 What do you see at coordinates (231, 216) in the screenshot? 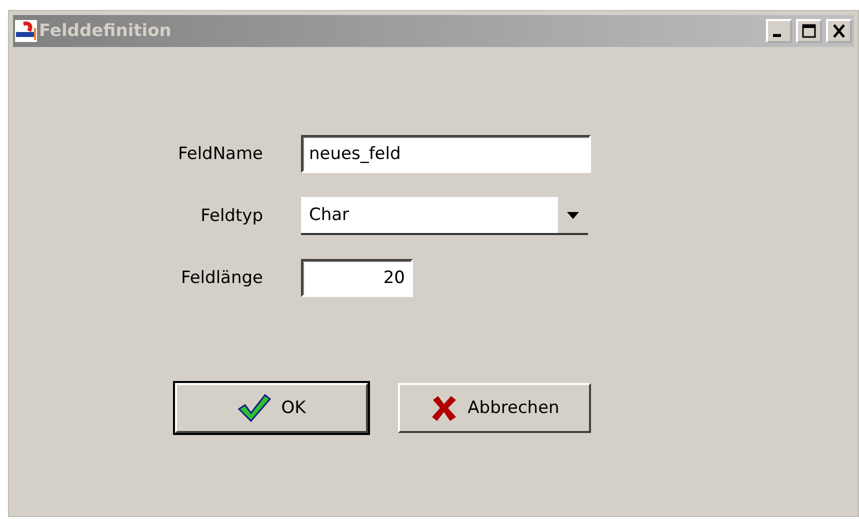
I see `field-label: Feldtyp` at bounding box center [231, 216].